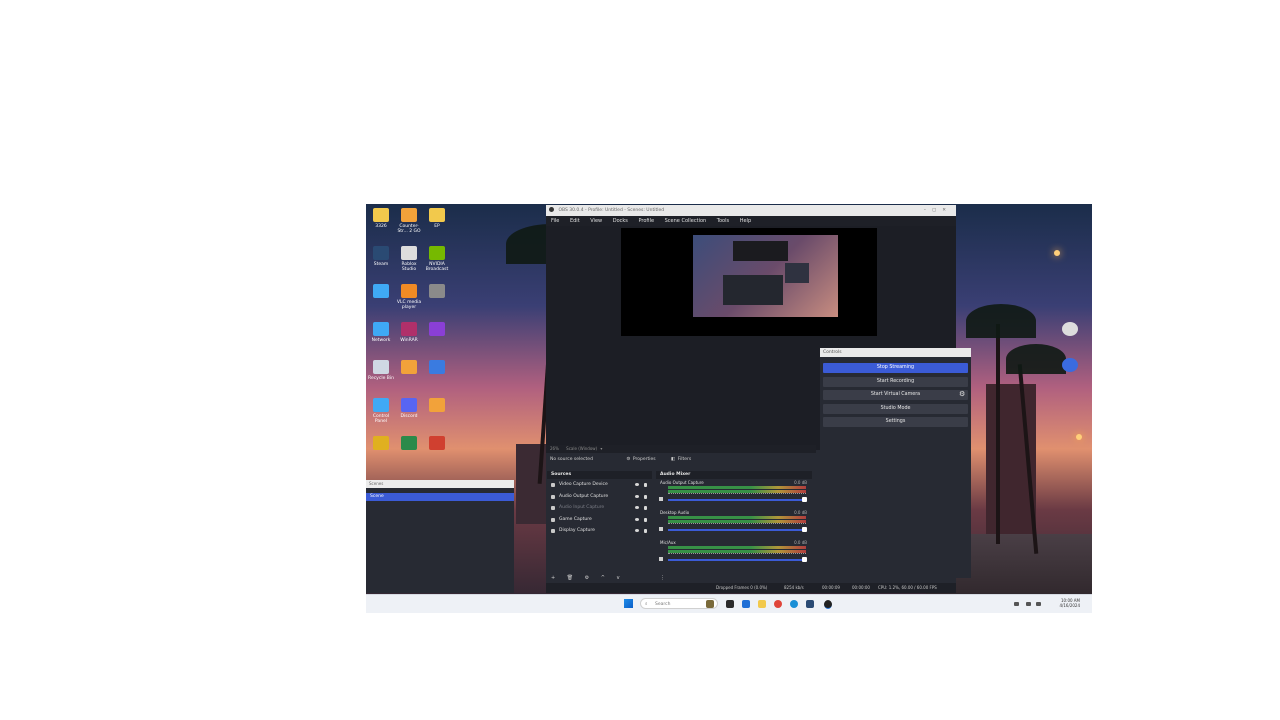 The width and height of the screenshot is (1280, 720). What do you see at coordinates (554, 448) in the screenshot?
I see `zoom-level: 26%` at bounding box center [554, 448].